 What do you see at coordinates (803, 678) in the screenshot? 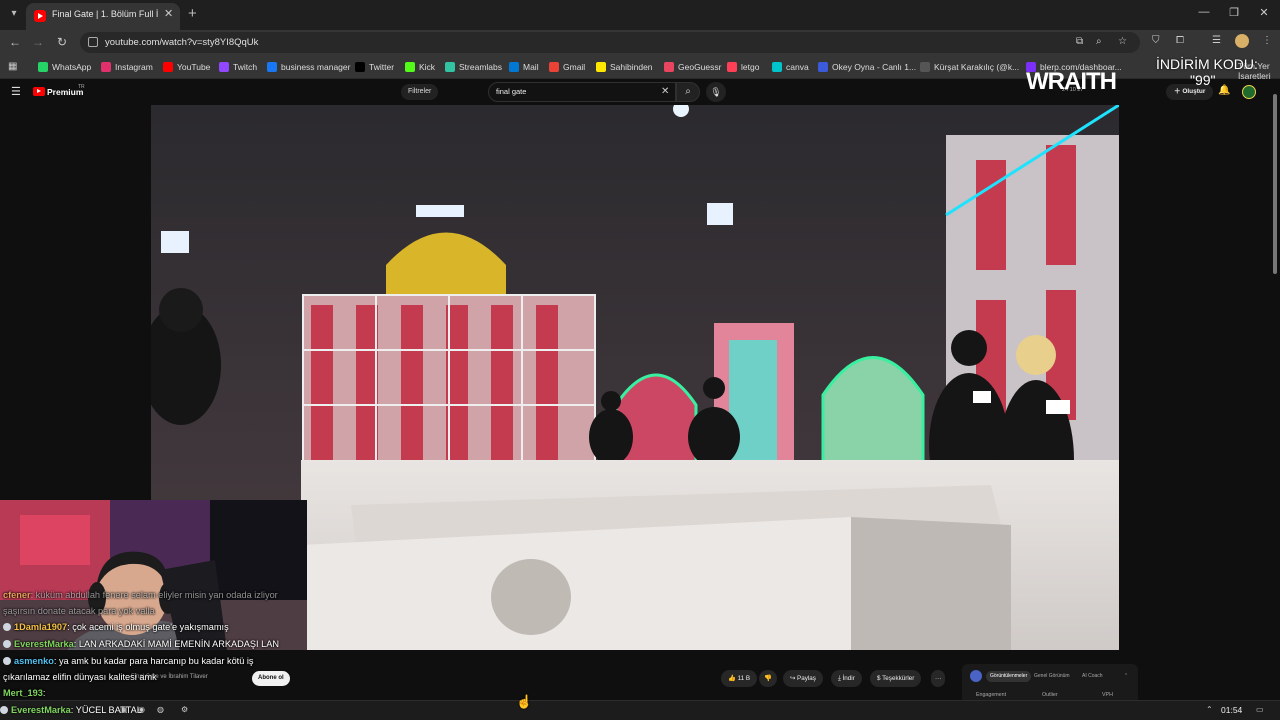
I see `share-button: ↪ Paylaş` at bounding box center [803, 678].